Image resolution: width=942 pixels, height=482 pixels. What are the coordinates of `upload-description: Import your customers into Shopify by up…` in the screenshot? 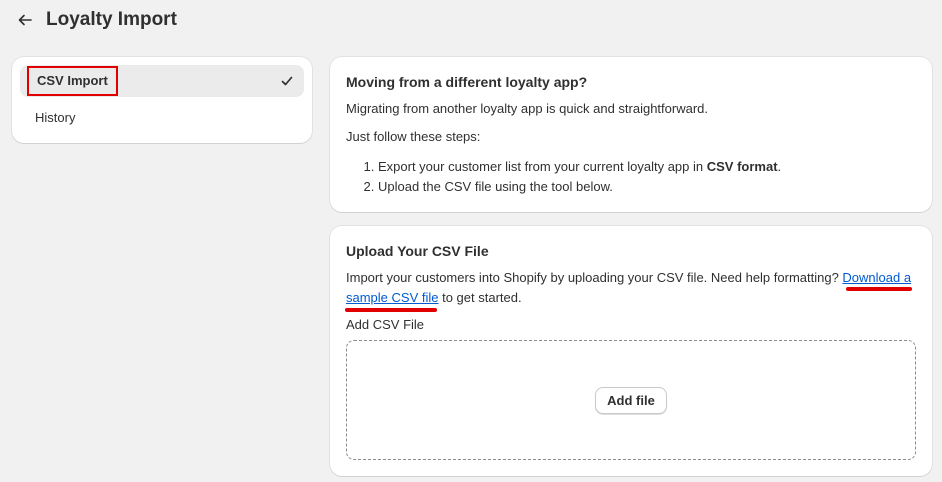 It's located at (631, 288).